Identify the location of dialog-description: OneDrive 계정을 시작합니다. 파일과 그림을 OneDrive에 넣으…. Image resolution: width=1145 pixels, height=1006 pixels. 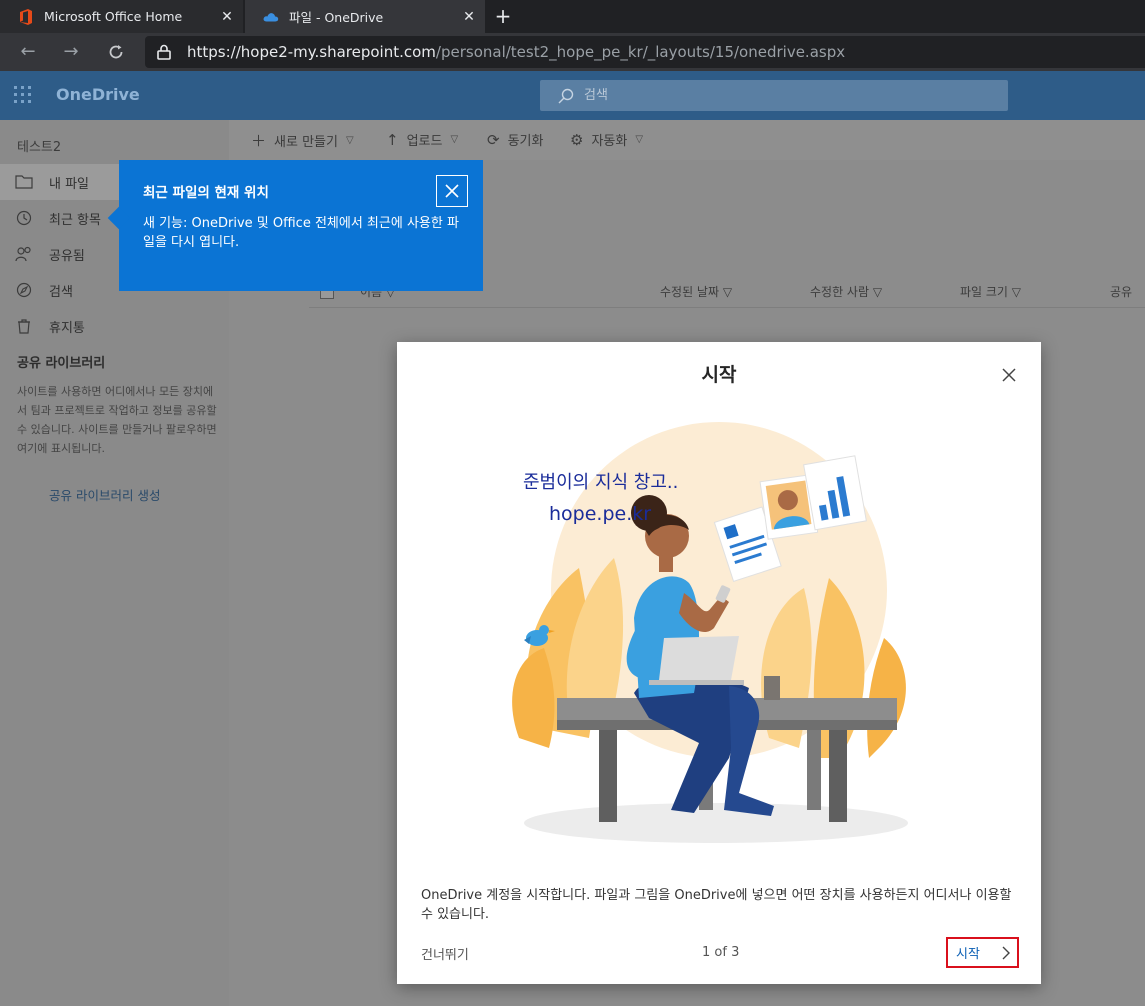
(716, 905).